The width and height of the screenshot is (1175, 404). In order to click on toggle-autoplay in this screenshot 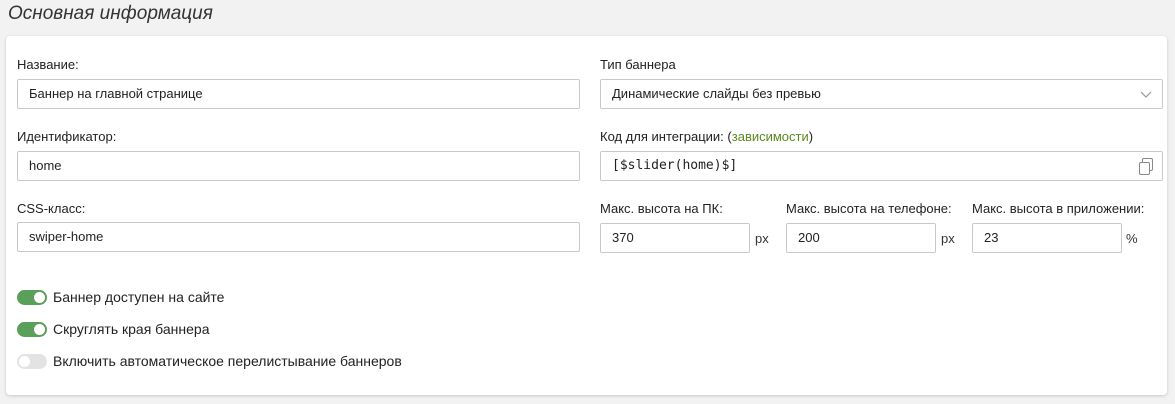, I will do `click(32, 361)`.